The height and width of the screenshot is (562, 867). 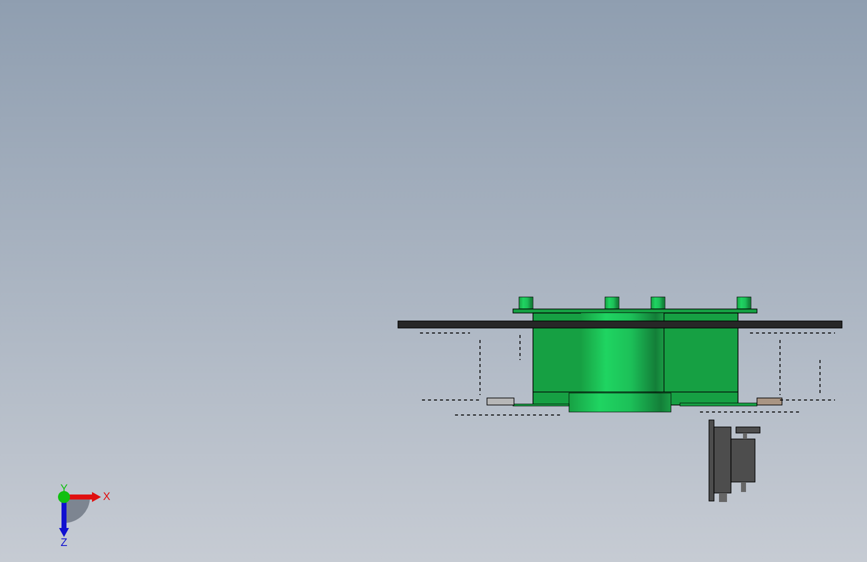 What do you see at coordinates (64, 488) in the screenshot?
I see `axis-label: Y` at bounding box center [64, 488].